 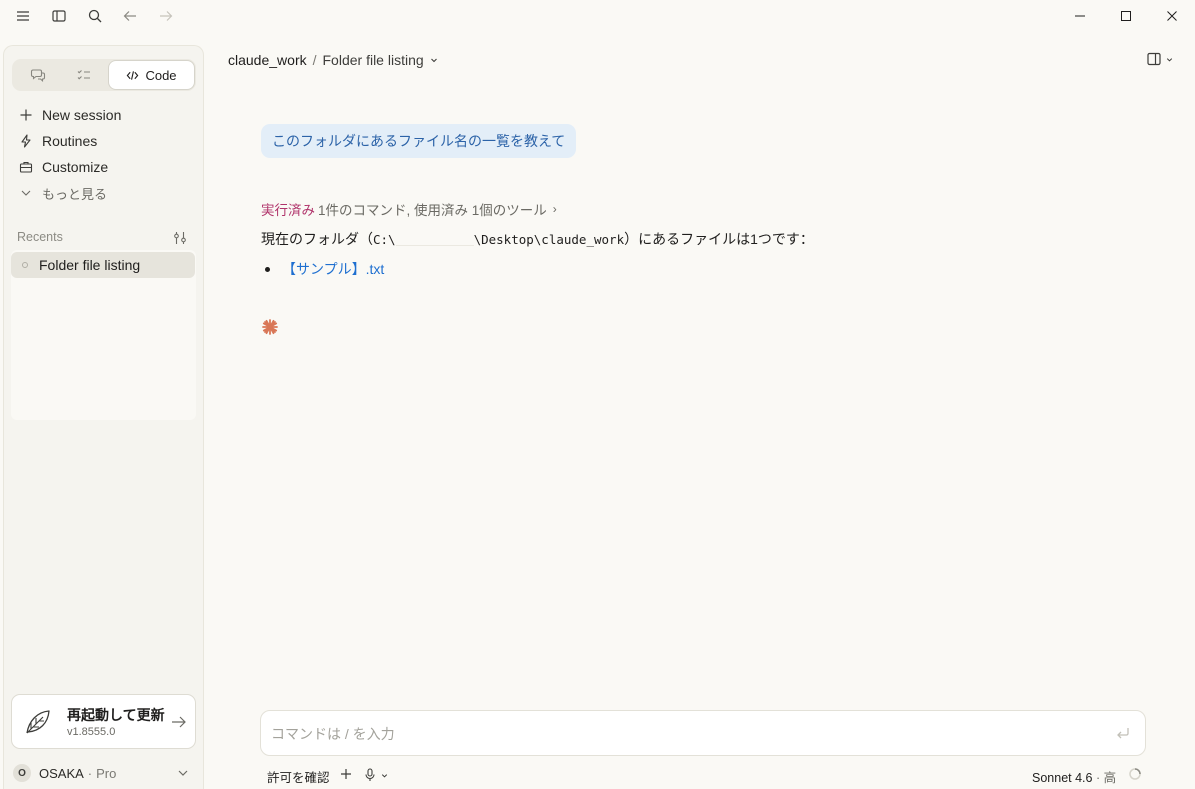 I want to click on model-effort: 高, so click(x=1110, y=778).